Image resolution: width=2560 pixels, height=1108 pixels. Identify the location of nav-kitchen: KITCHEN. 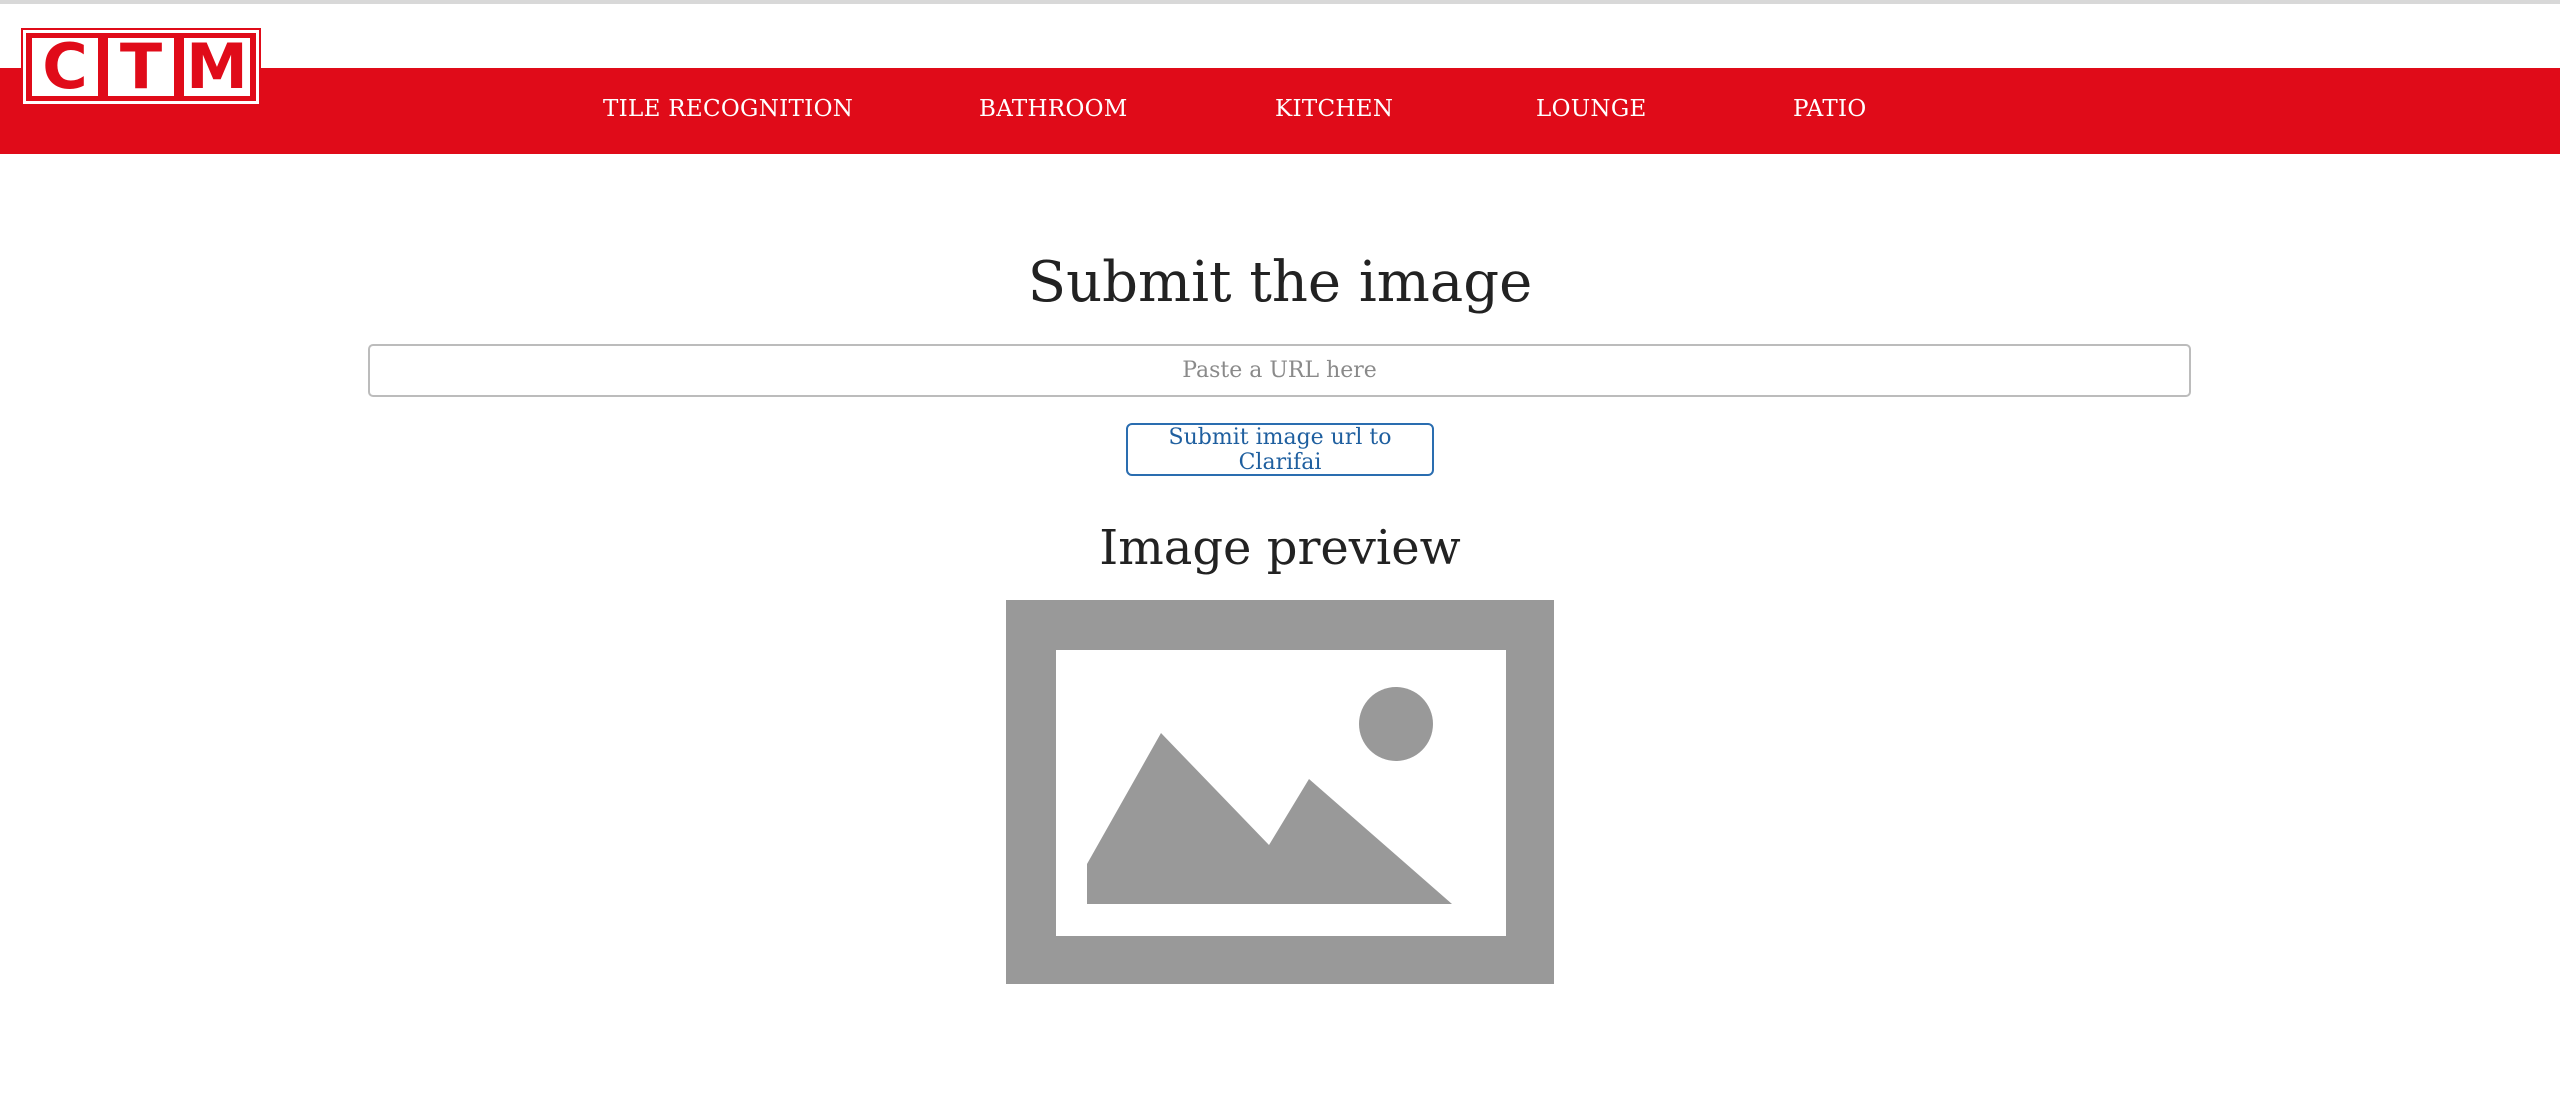
(1334, 109).